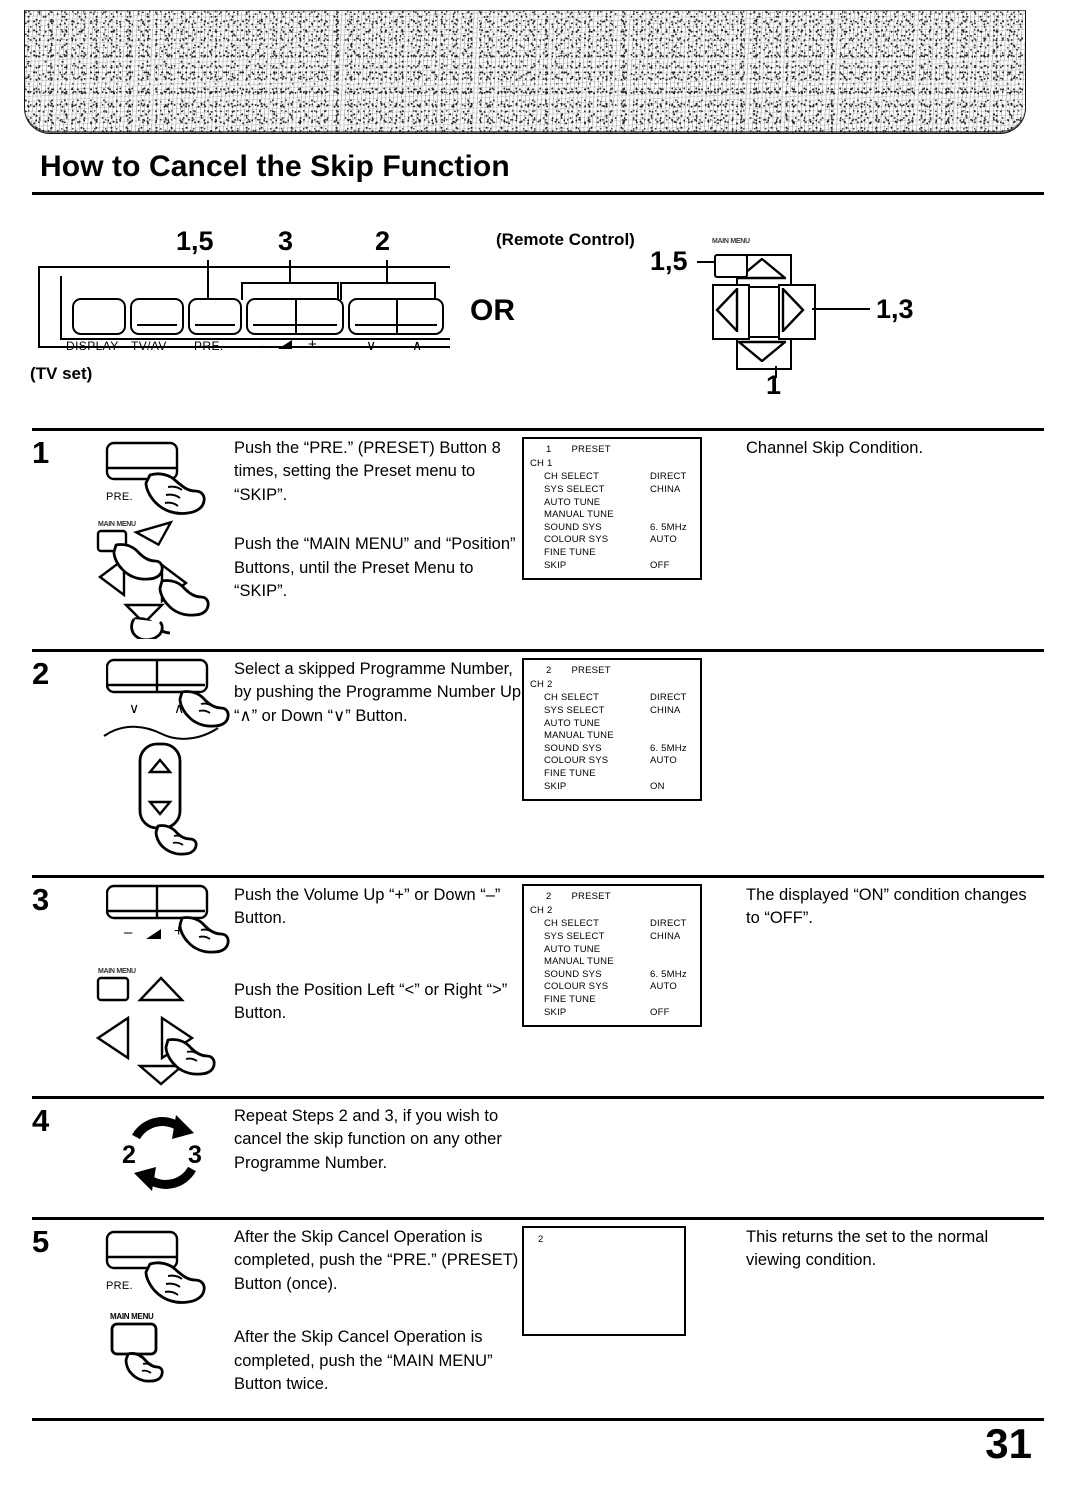  What do you see at coordinates (149, 346) in the screenshot?
I see `tv-label-tvav: TV/AV` at bounding box center [149, 346].